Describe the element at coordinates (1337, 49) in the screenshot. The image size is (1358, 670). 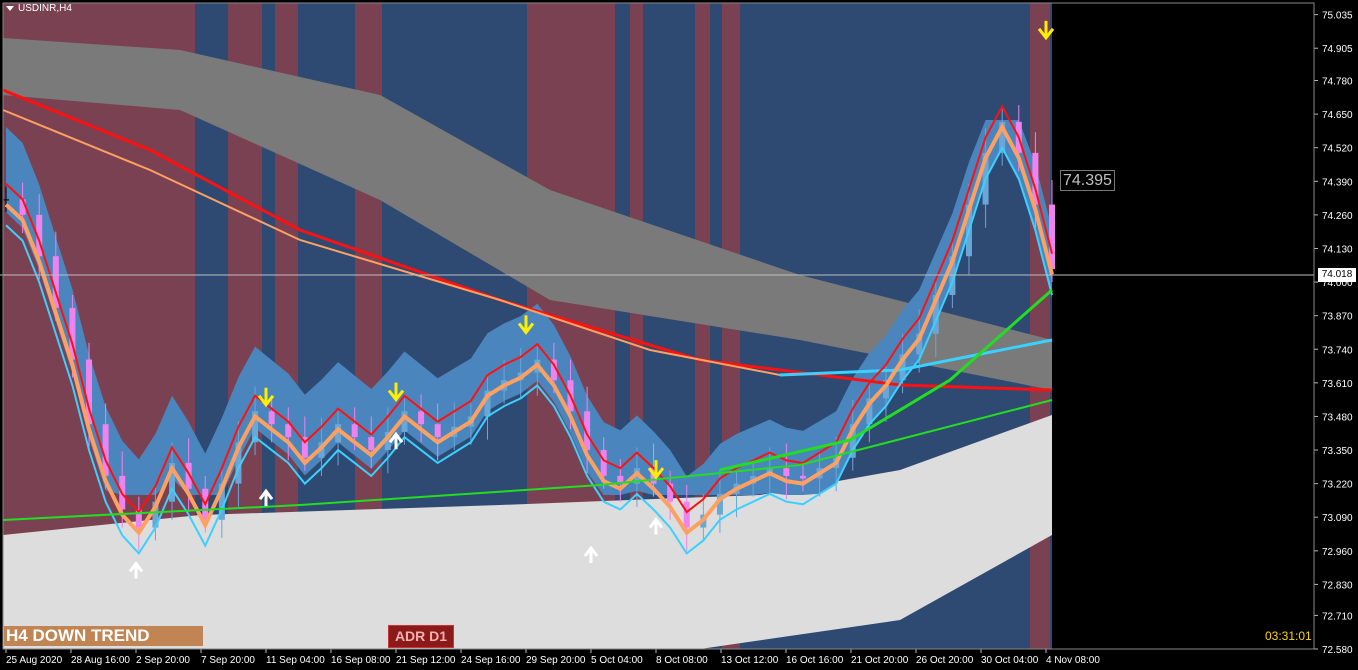
I see `y-tick-label: 74.905` at that location.